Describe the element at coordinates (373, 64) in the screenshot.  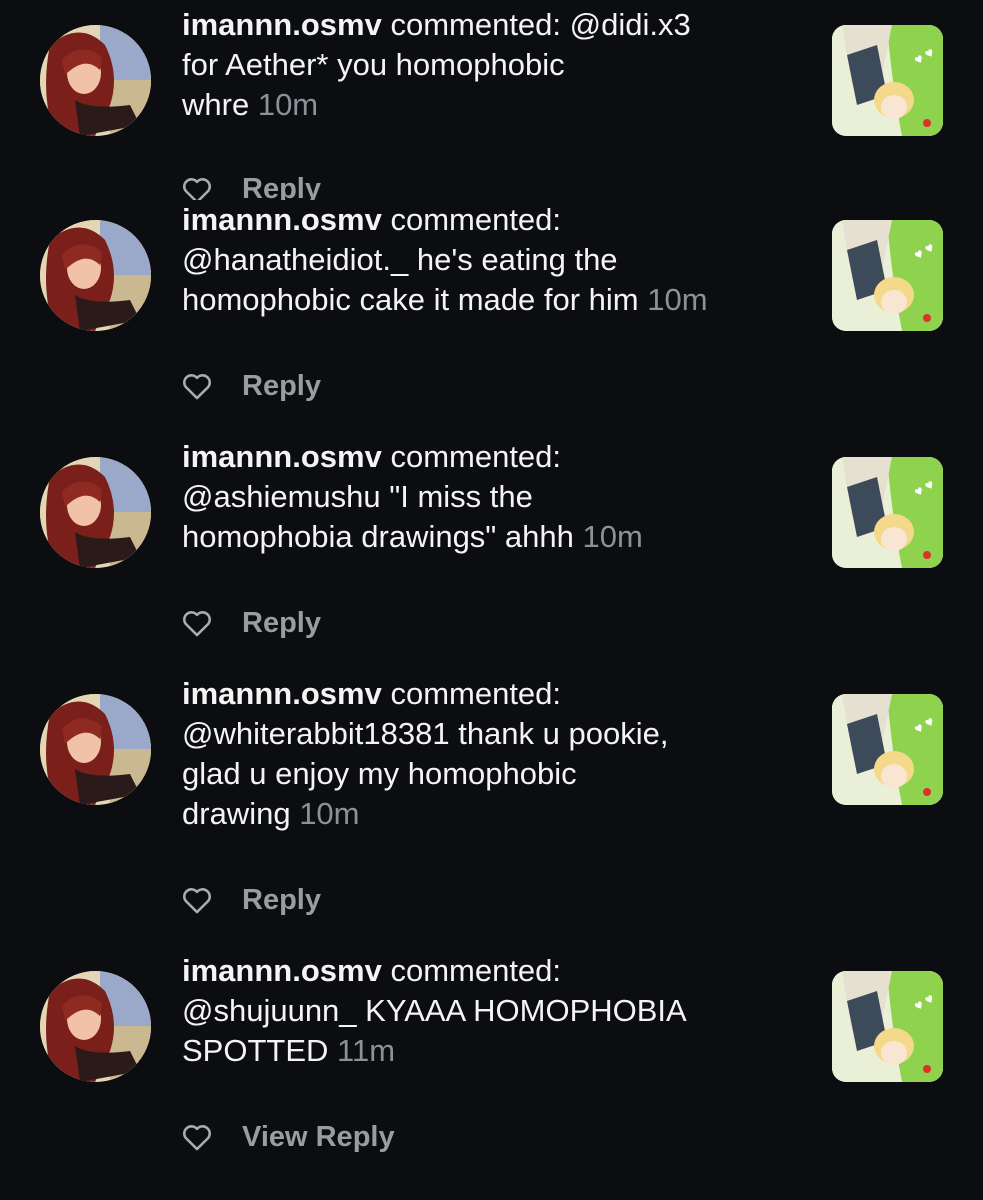
I see `comment-line: for Aether* you homophobic` at that location.